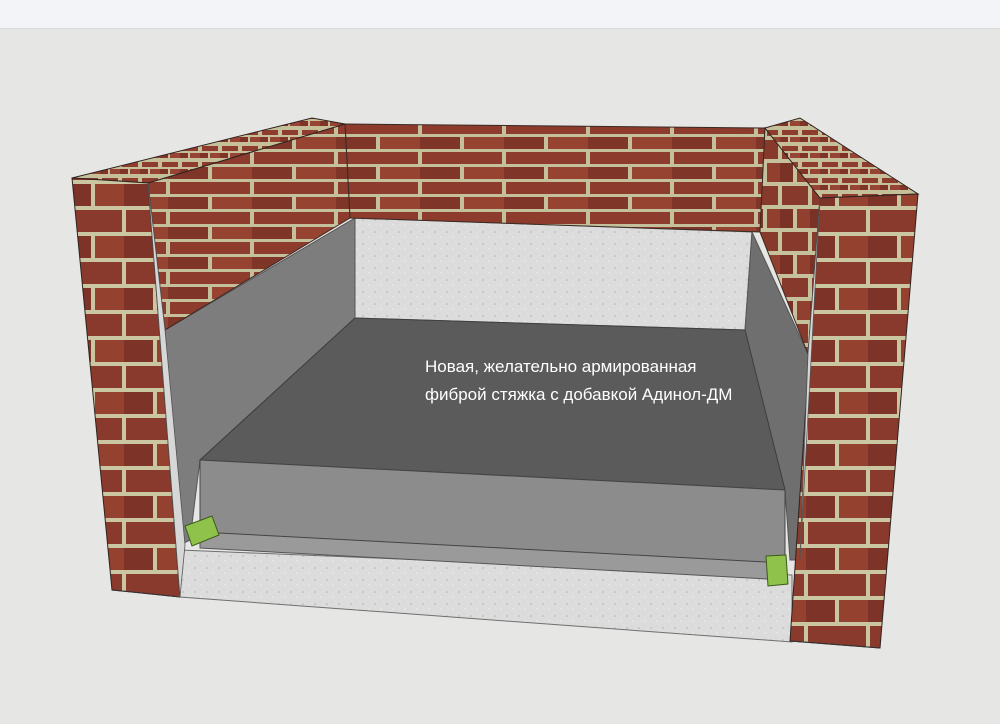 The width and height of the screenshot is (1000, 724). I want to click on back-brick-wall, so click(555, 178).